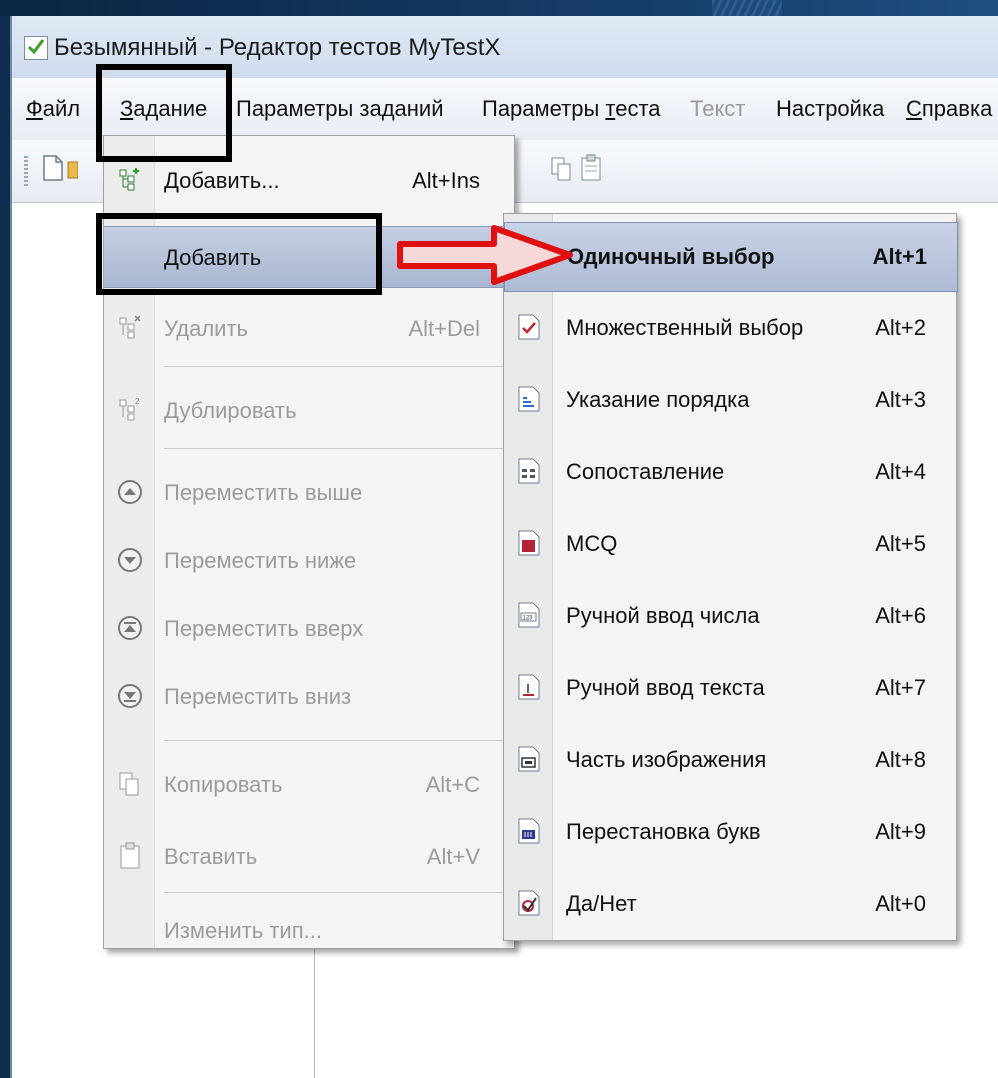 This screenshot has height=1078, width=998. What do you see at coordinates (900, 903) in the screenshot?
I see `submenu-item-shortcut: Alt+0` at bounding box center [900, 903].